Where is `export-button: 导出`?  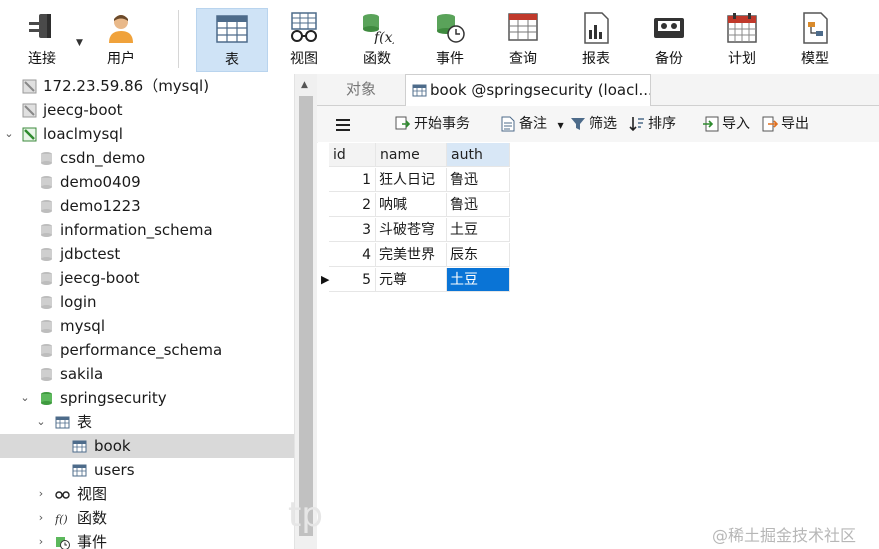
export-button: 导出 is located at coordinates (785, 124).